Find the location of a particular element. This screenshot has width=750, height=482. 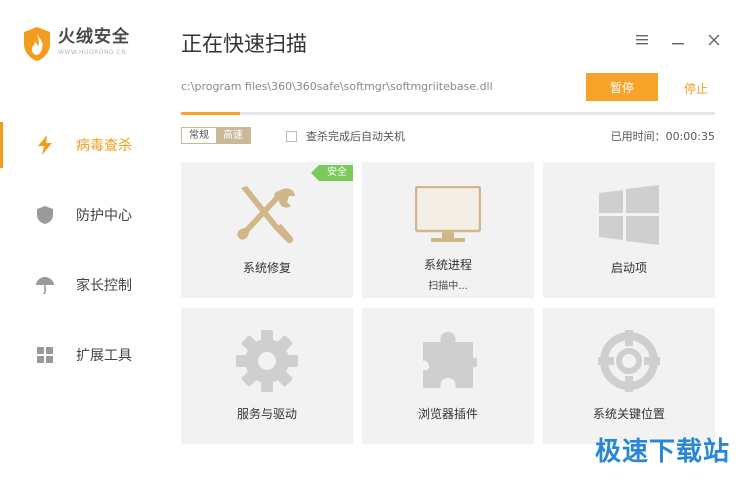

close-button is located at coordinates (714, 40).